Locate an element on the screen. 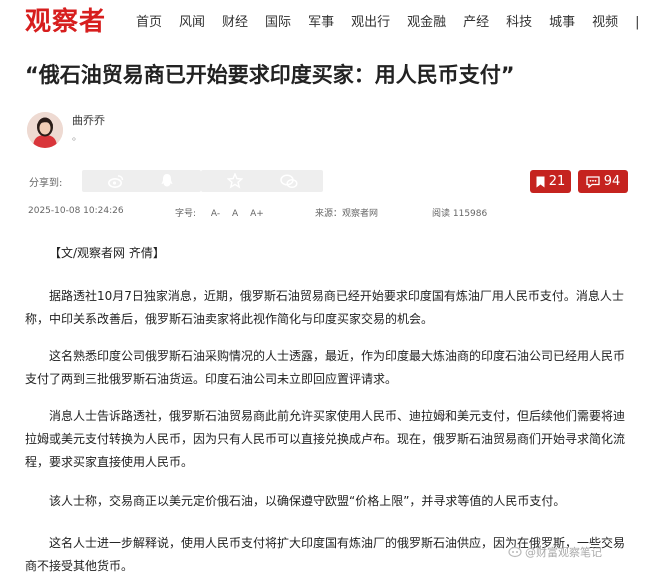  share-qq-button is located at coordinates (167, 181).